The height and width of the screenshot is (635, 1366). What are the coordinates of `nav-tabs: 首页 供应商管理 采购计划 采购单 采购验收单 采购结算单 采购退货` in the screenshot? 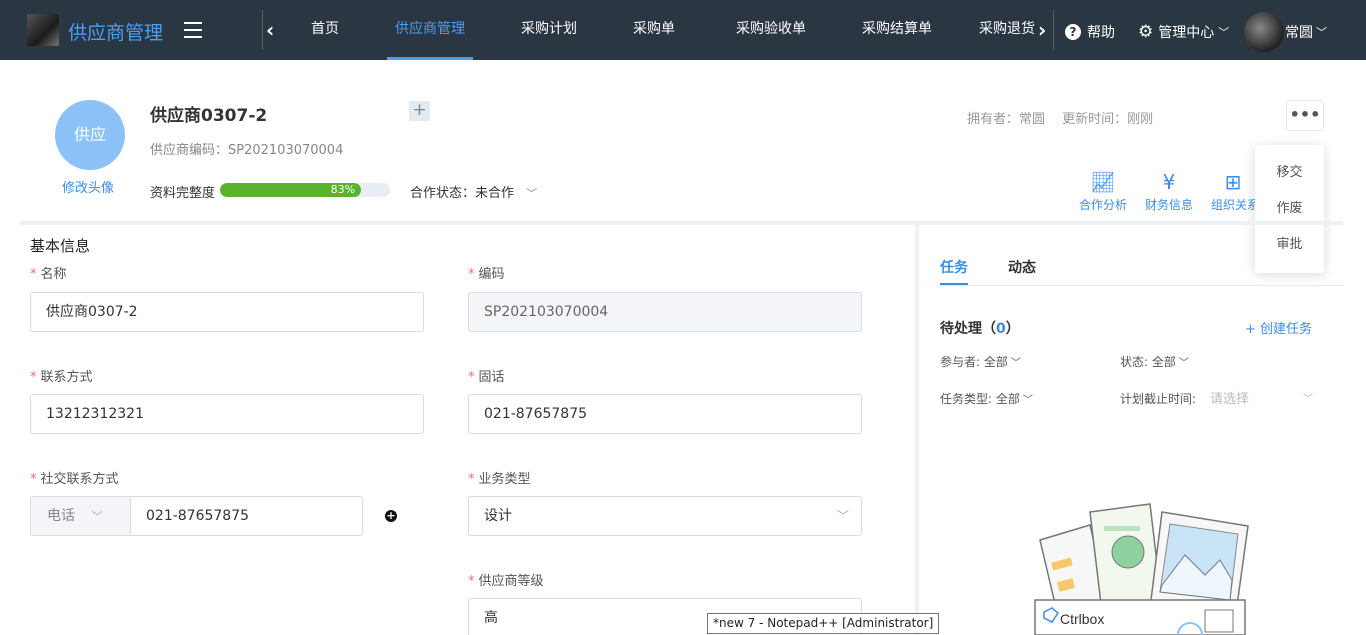 It's located at (660, 30).